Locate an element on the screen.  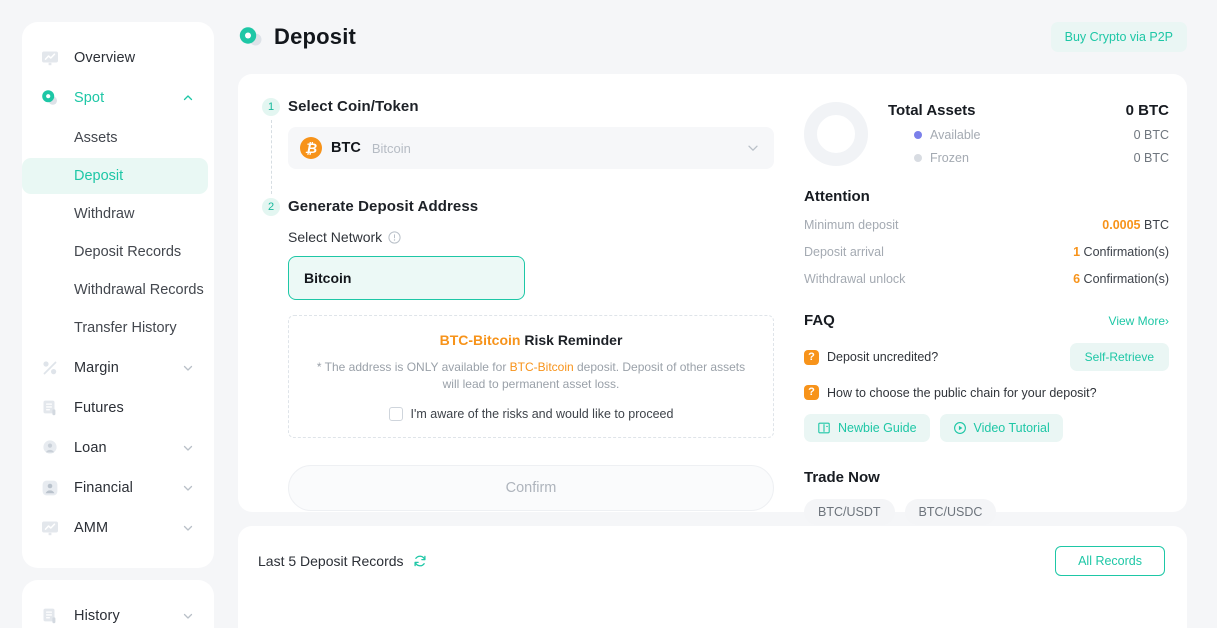
sidebar-item-withdraw: Withdraw is located at coordinates (115, 214).